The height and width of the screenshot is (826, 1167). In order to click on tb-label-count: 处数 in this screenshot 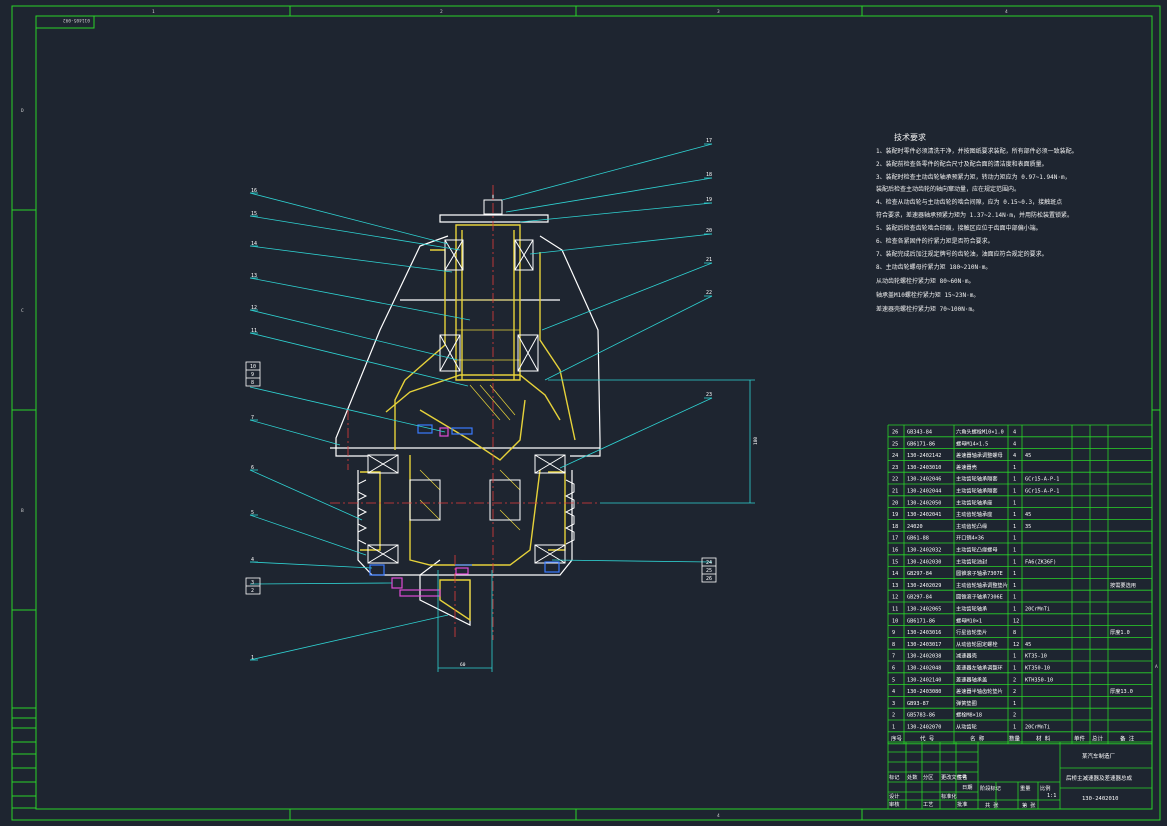, I will do `click(912, 777)`.